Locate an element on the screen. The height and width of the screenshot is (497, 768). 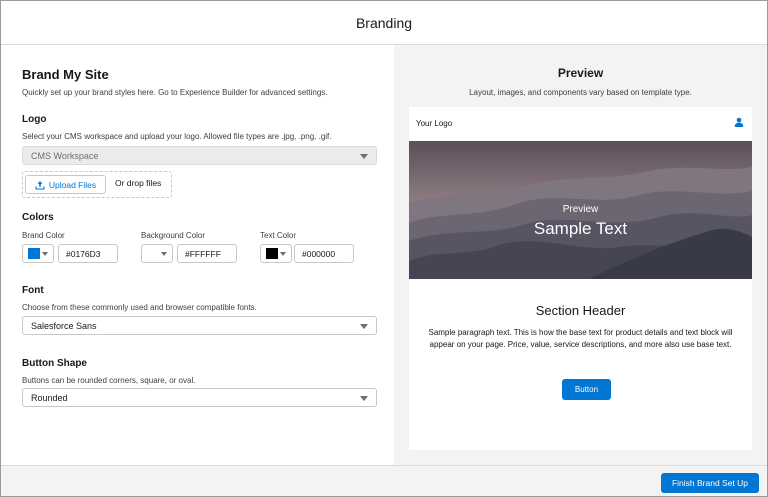
brand-color-input: #0176D3 is located at coordinates (88, 253).